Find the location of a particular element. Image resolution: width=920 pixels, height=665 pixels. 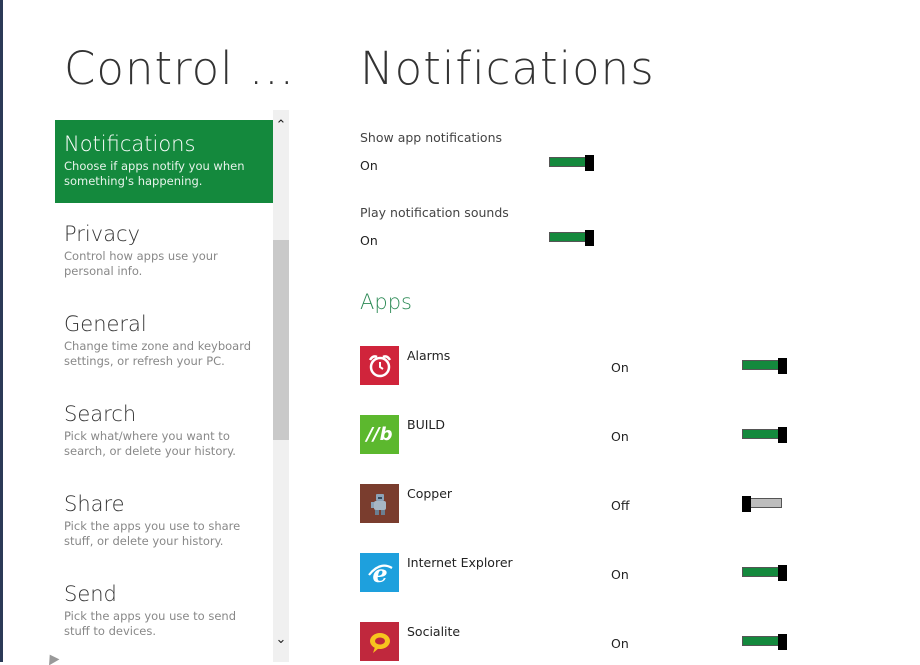

internet-explorer-icon: e is located at coordinates (379, 572).